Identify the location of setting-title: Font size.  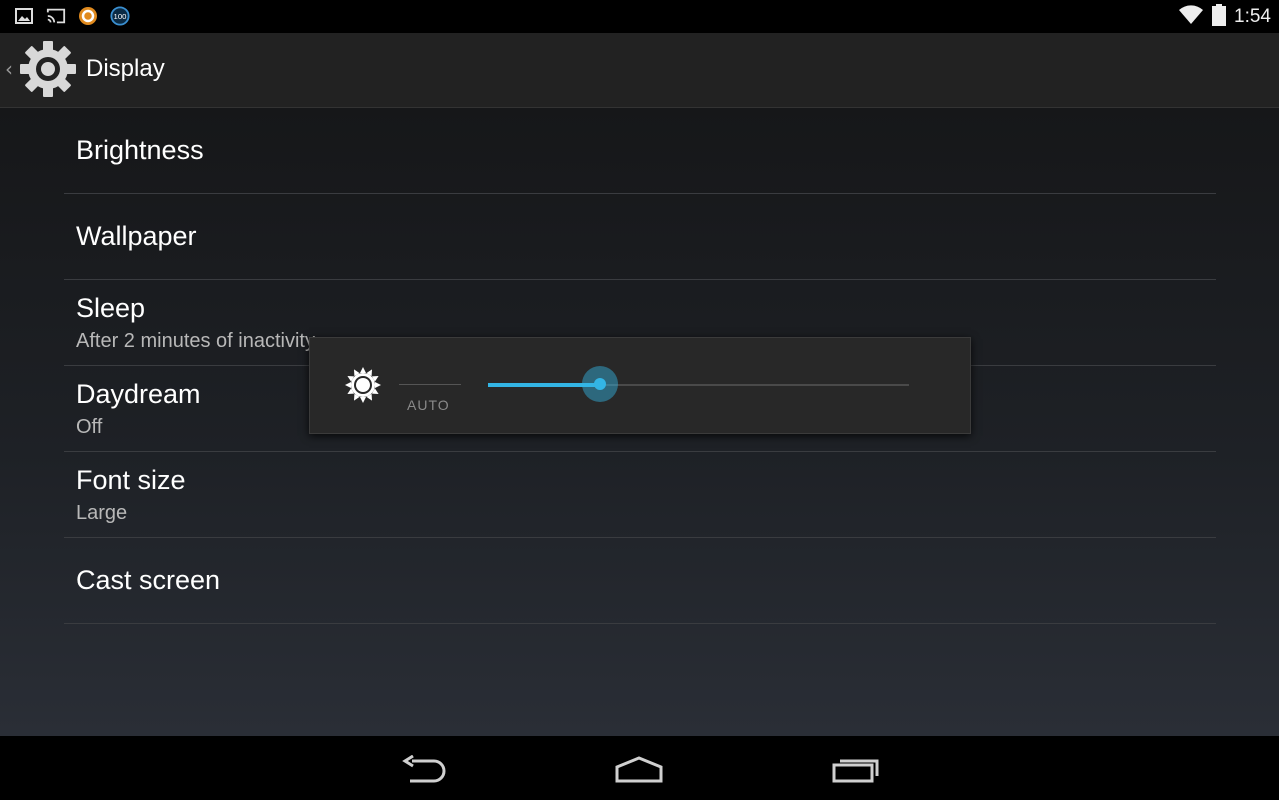
(131, 480).